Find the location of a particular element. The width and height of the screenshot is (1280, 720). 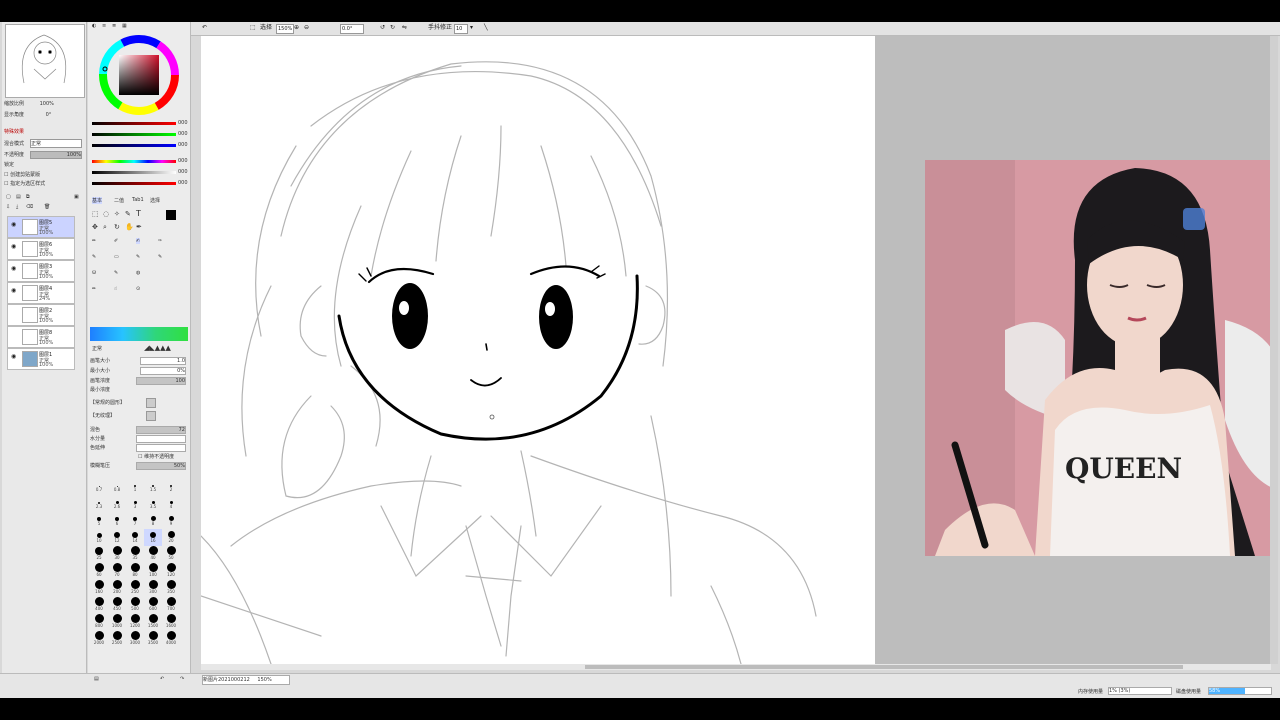

blur-slider: 50% is located at coordinates (161, 466).